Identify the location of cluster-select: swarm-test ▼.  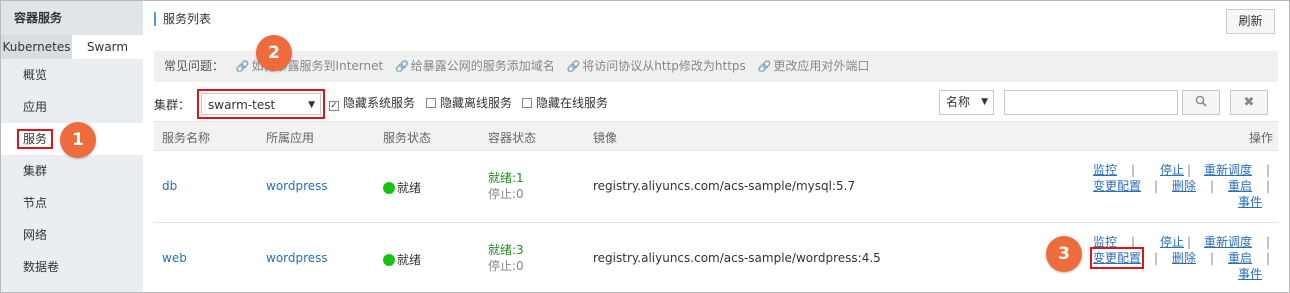
(261, 104).